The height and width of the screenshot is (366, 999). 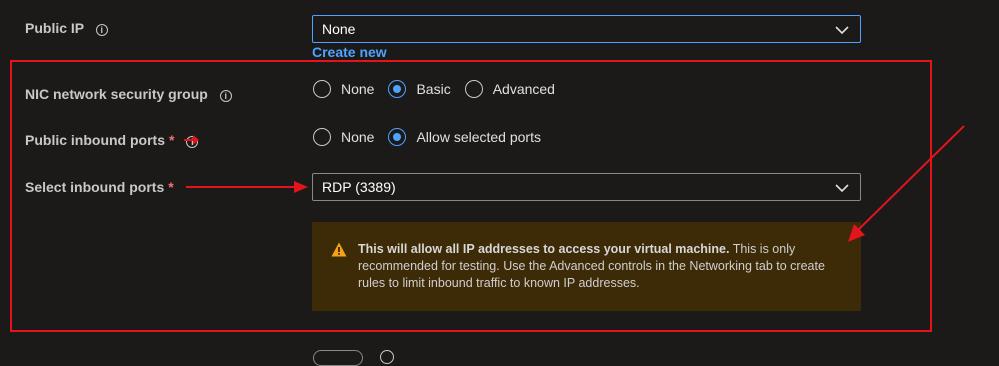 I want to click on partial-info-icon, so click(x=387, y=357).